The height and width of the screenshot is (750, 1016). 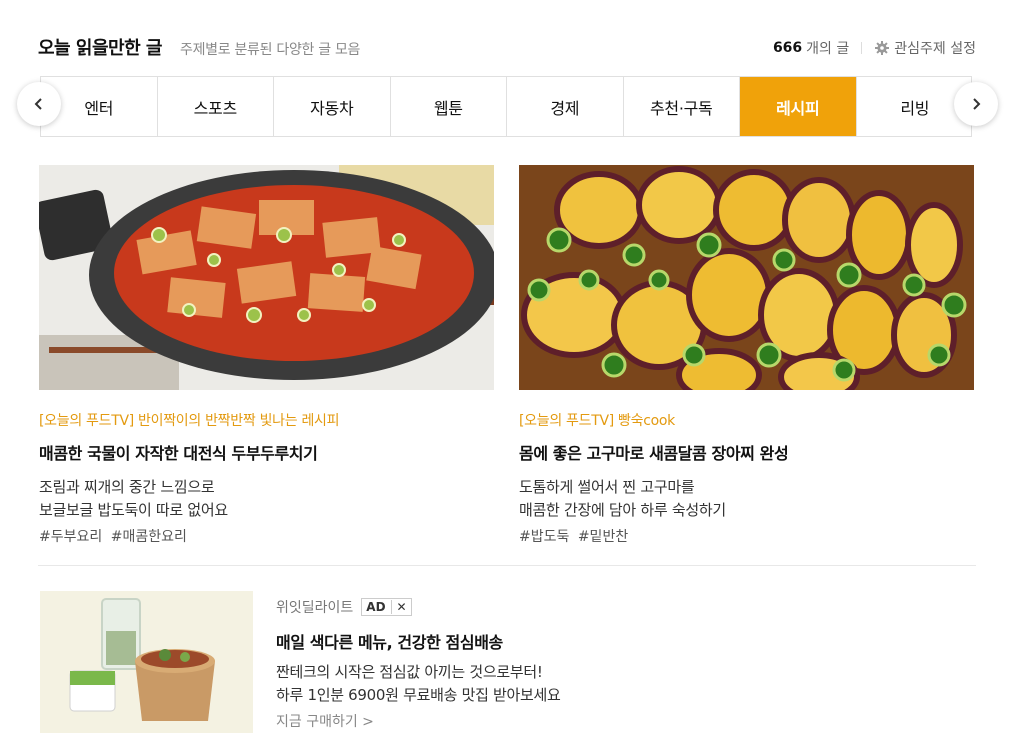 What do you see at coordinates (100, 48) in the screenshot?
I see `section-title: 오늘 읽을만한 글` at bounding box center [100, 48].